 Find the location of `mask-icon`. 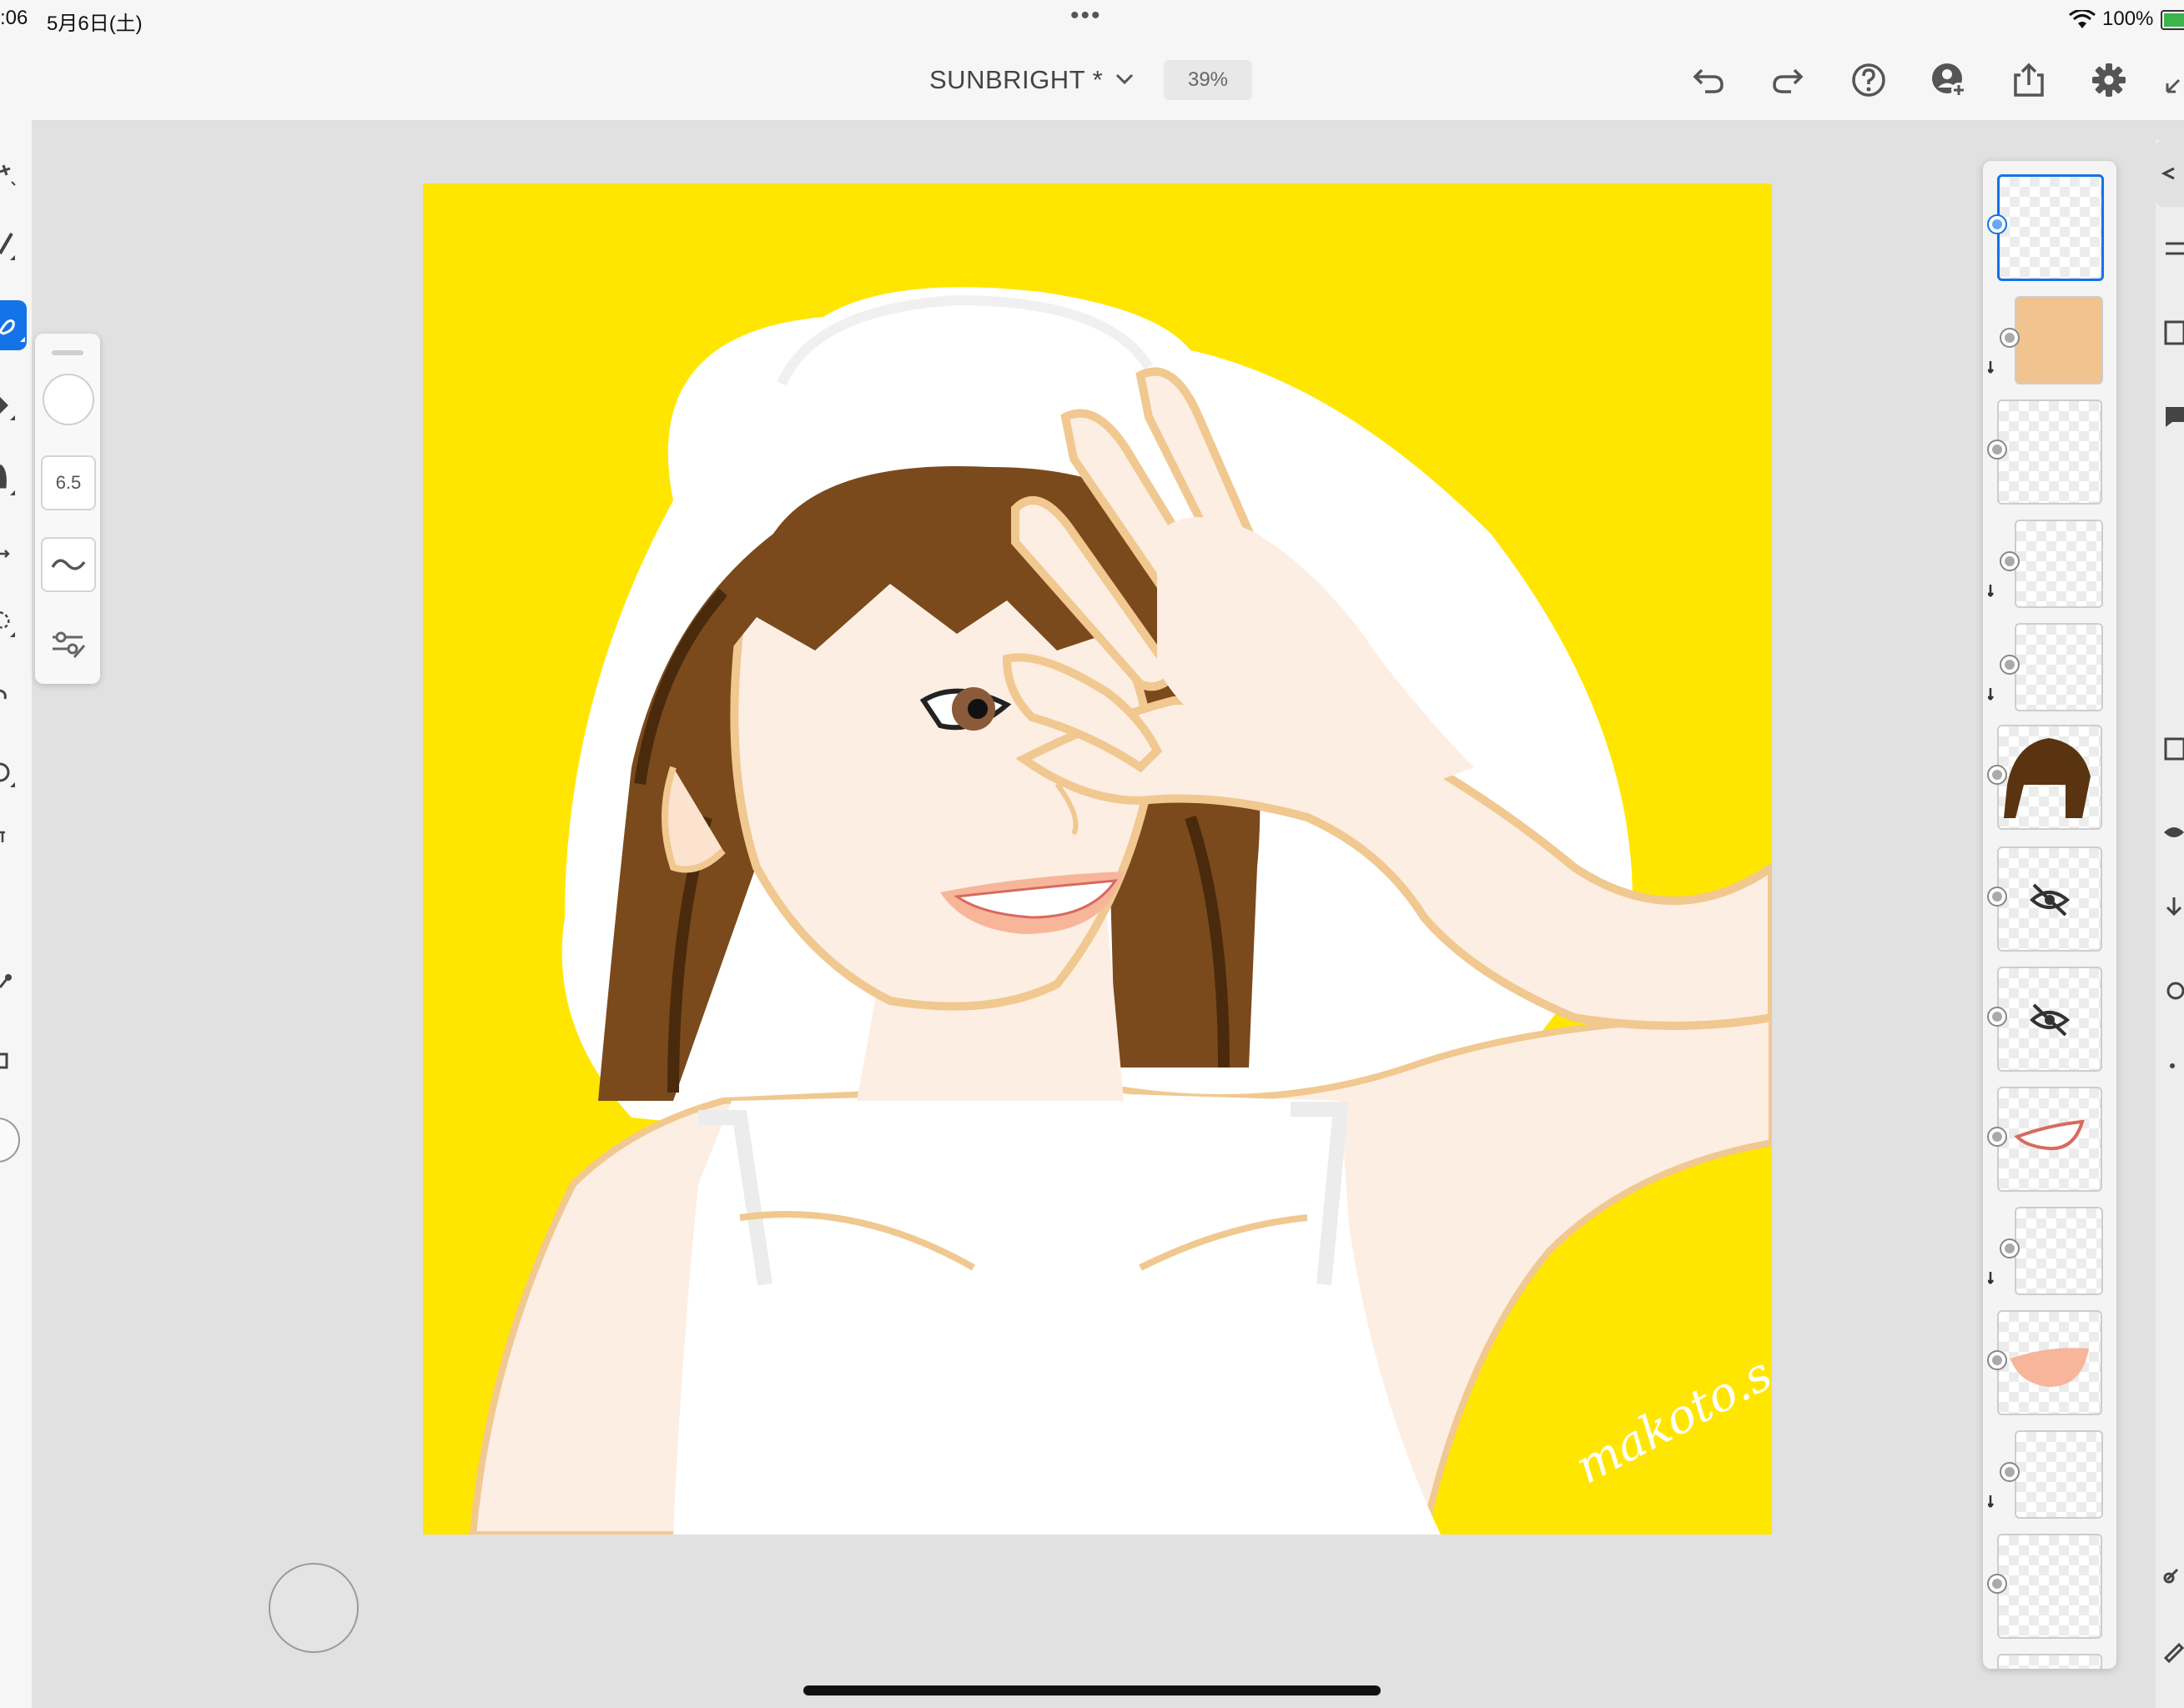

mask-icon is located at coordinates (2174, 749).